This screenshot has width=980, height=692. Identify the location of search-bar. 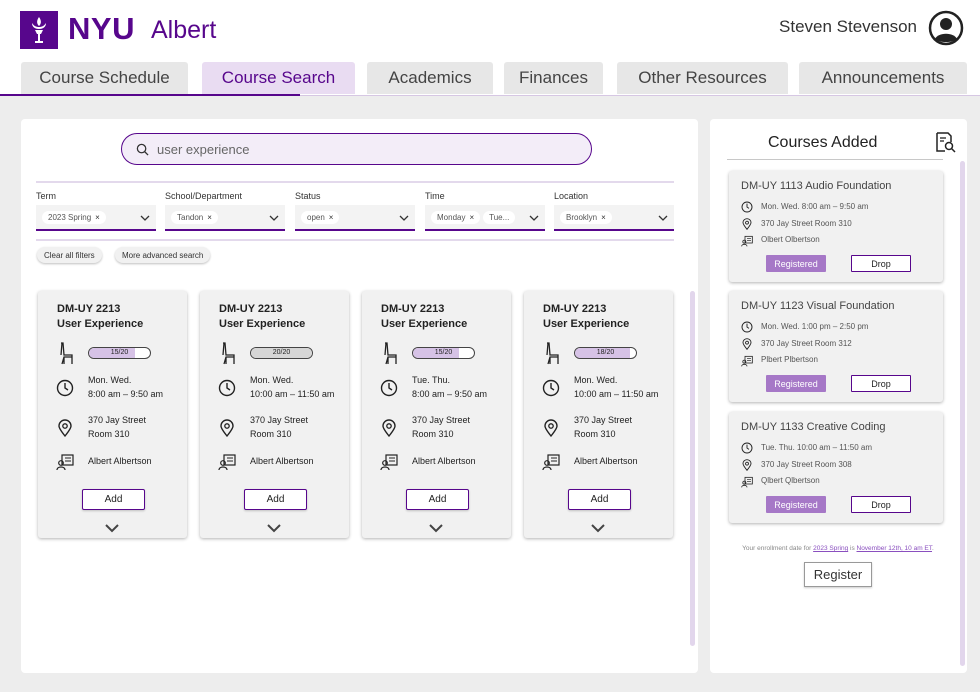
(356, 149).